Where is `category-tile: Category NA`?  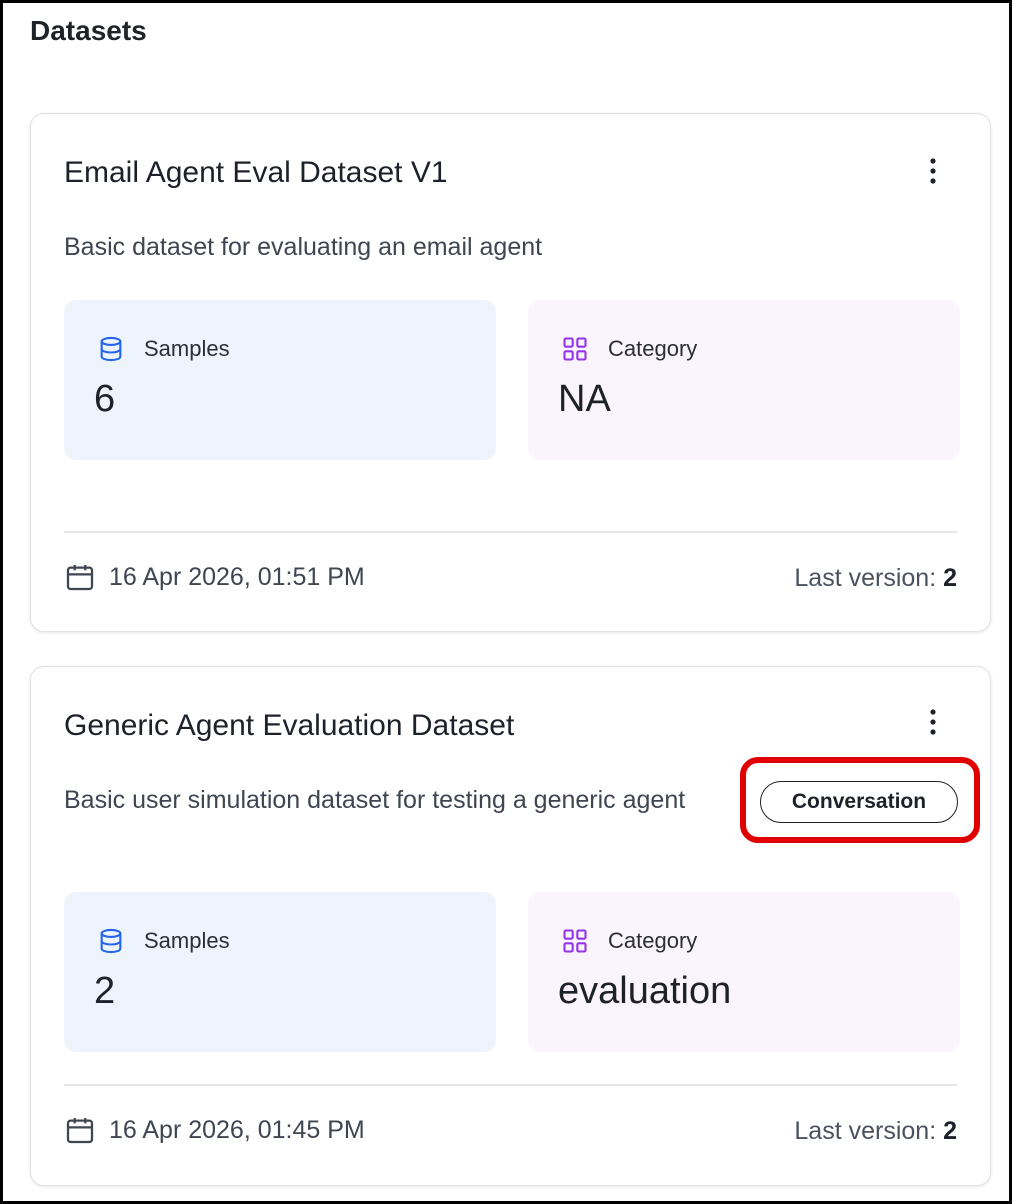 category-tile: Category NA is located at coordinates (744, 380).